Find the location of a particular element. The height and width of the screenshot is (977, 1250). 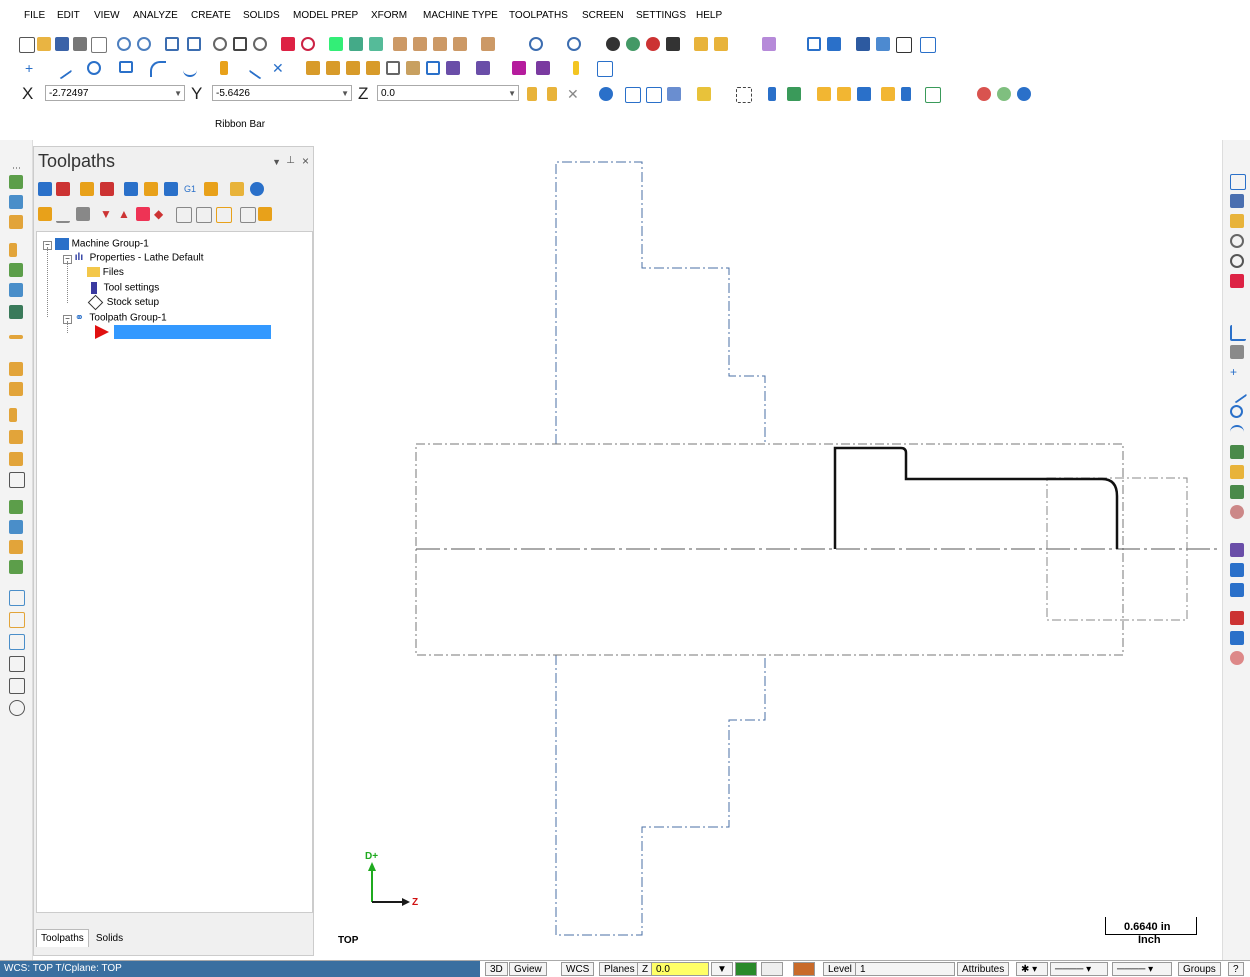

lathe-cutoff-icon is located at coordinates (16, 290).